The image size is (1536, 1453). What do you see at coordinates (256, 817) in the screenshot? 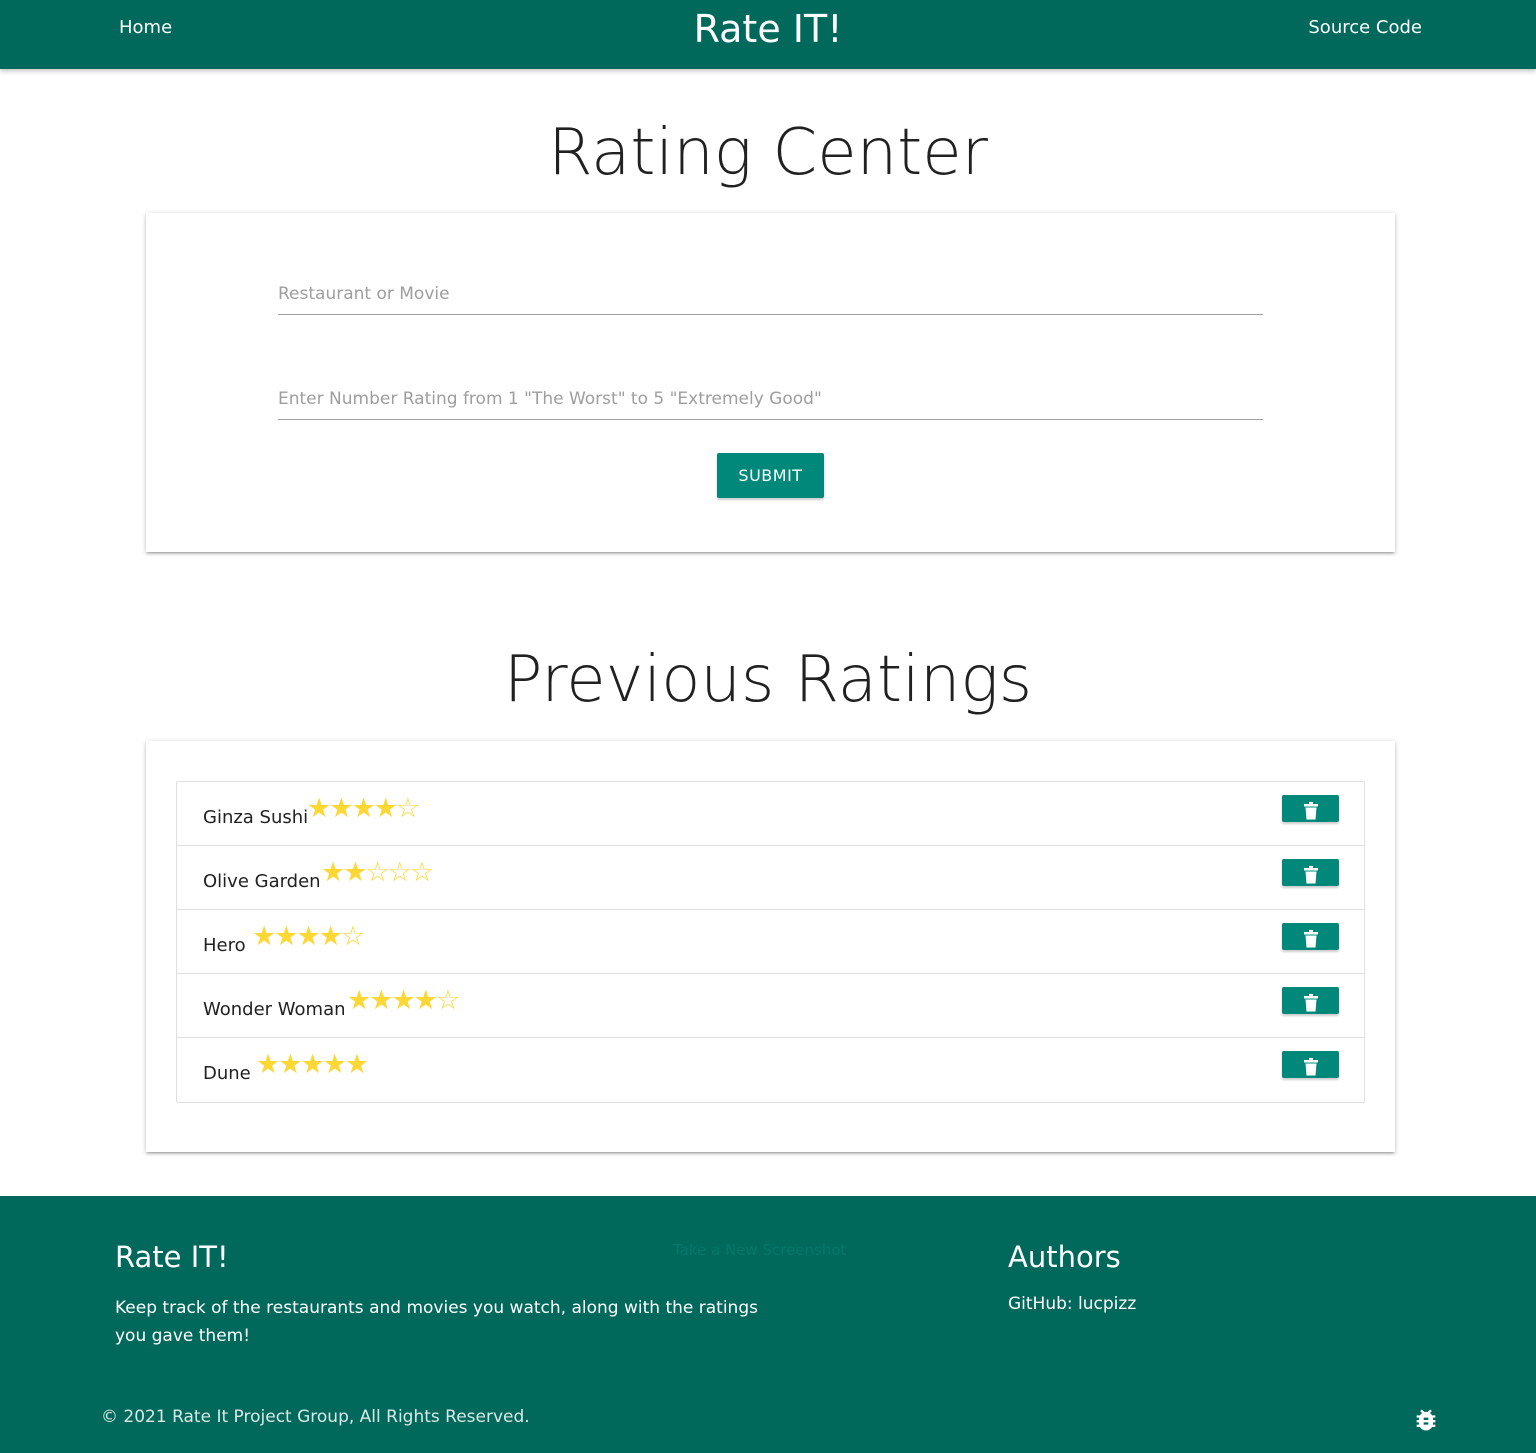
I see `rating-item-name: Ginza Sushi` at bounding box center [256, 817].